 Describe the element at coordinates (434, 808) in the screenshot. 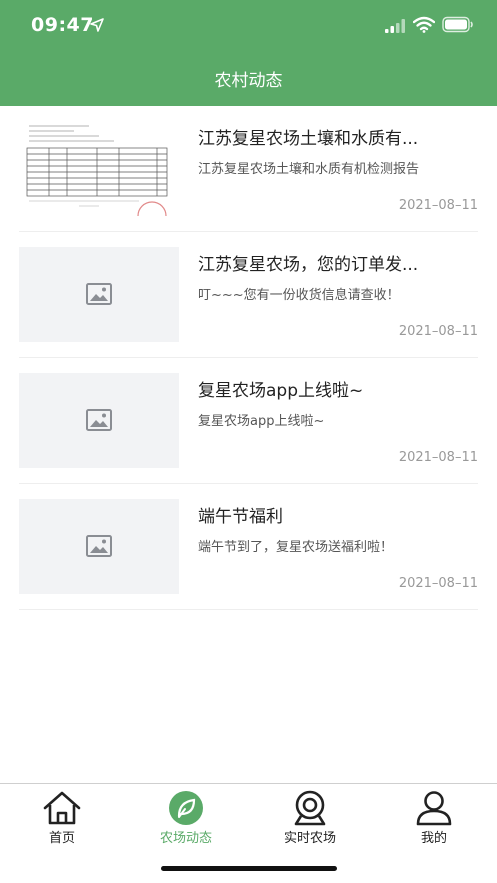

I see `user-icon` at that location.